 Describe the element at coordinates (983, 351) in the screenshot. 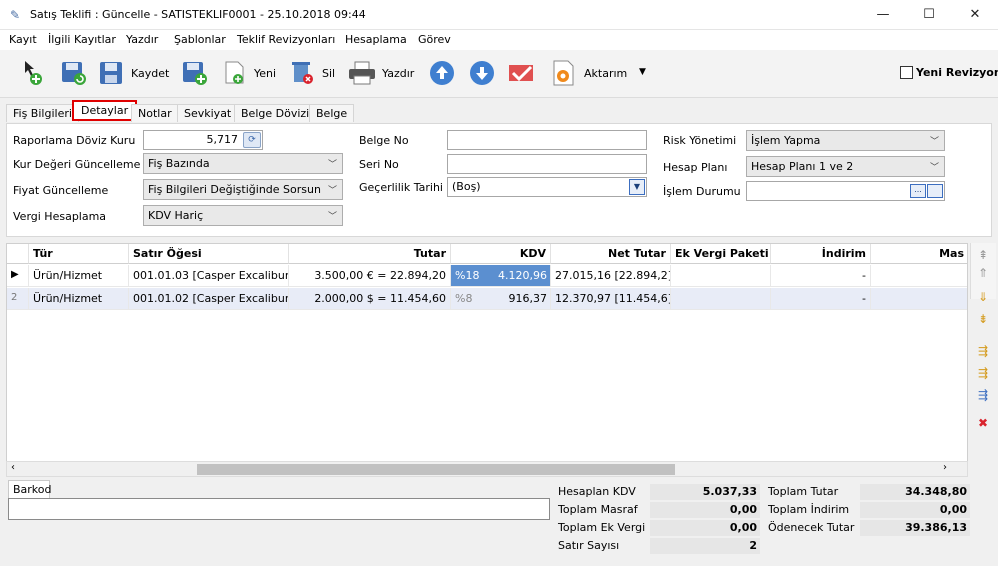

I see `add-row-icon: ⇶` at that location.